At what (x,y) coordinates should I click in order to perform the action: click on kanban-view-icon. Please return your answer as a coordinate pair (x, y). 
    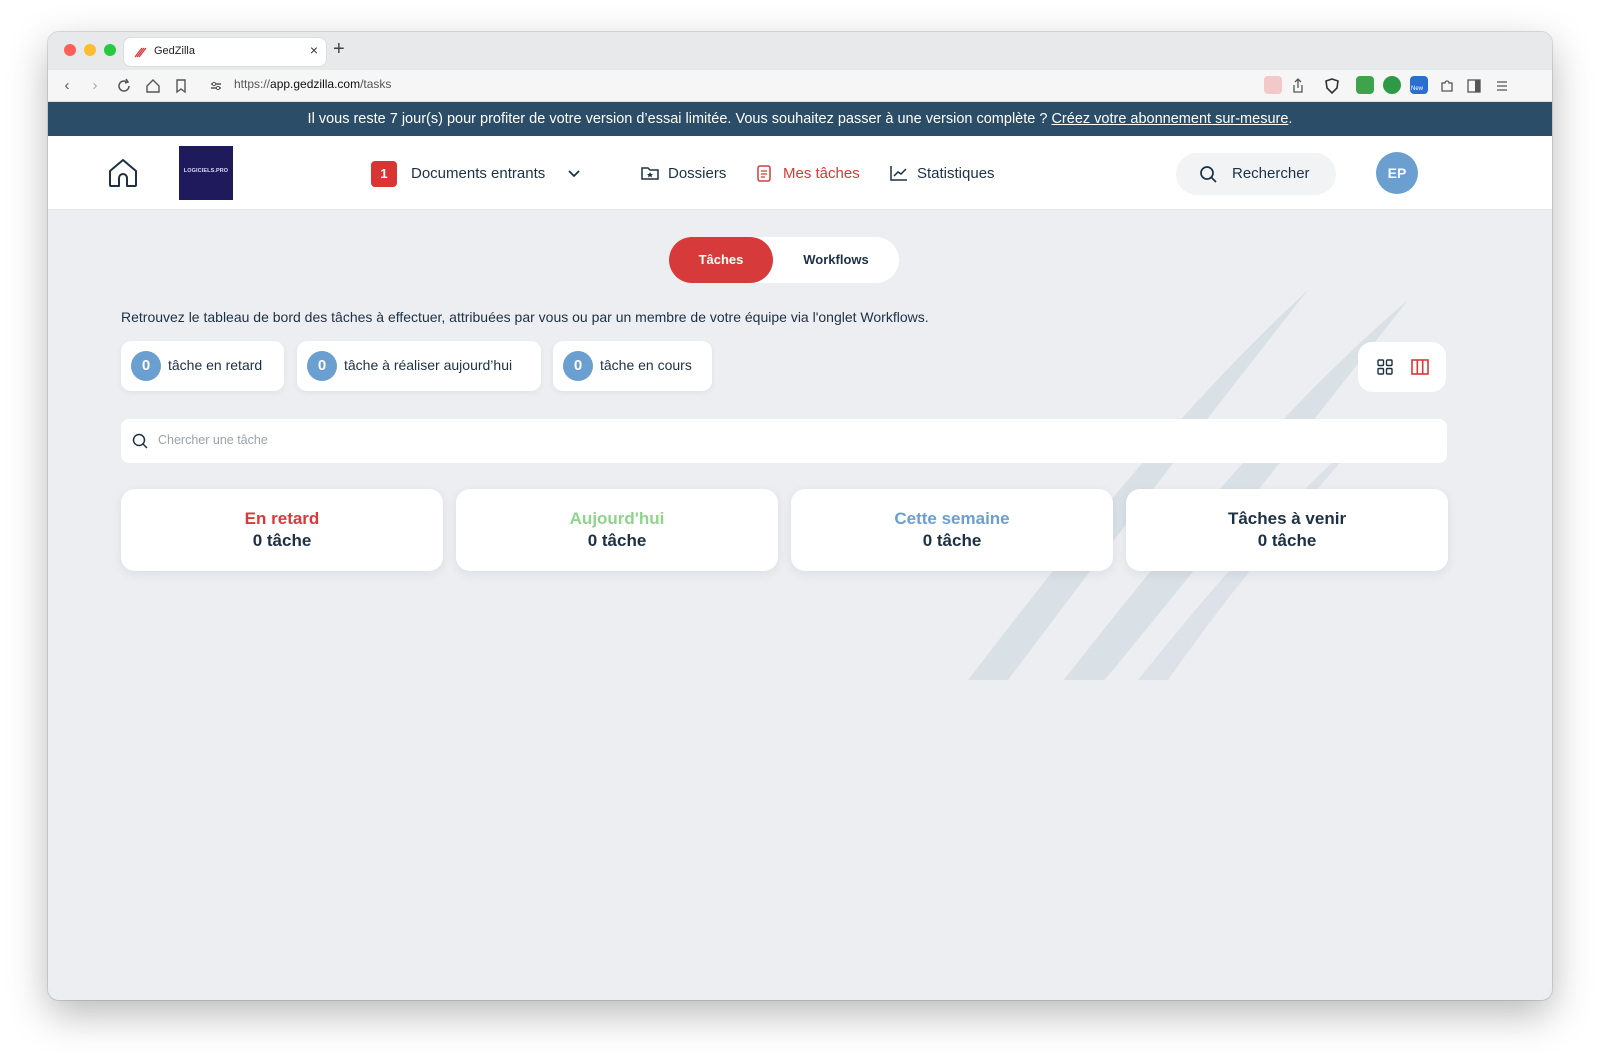
    Looking at the image, I should click on (1420, 367).